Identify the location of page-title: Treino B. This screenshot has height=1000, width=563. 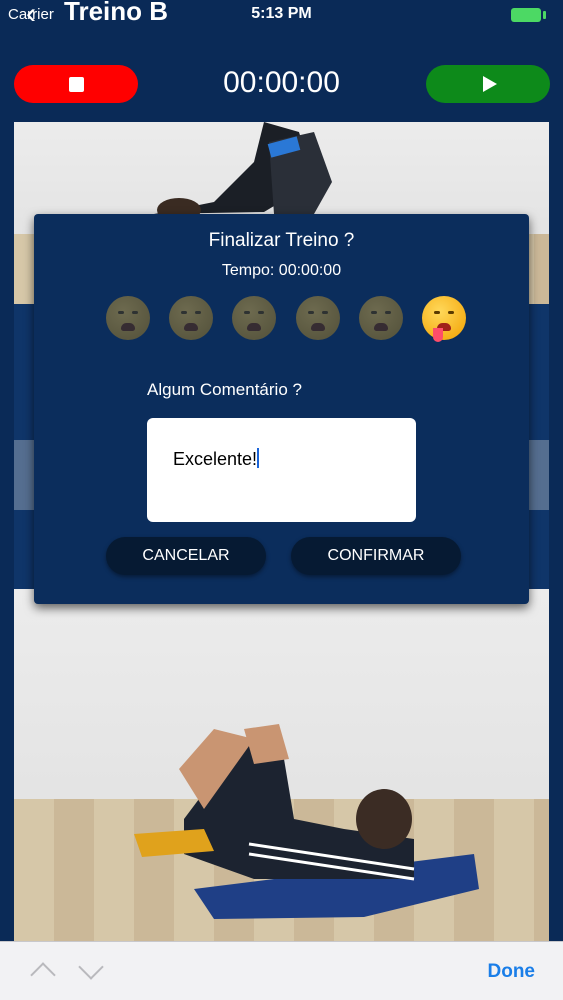
(116, 13).